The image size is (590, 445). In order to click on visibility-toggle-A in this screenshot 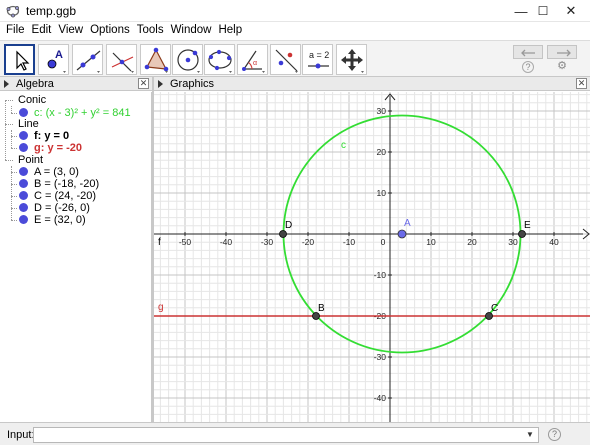, I will do `click(23, 171)`.